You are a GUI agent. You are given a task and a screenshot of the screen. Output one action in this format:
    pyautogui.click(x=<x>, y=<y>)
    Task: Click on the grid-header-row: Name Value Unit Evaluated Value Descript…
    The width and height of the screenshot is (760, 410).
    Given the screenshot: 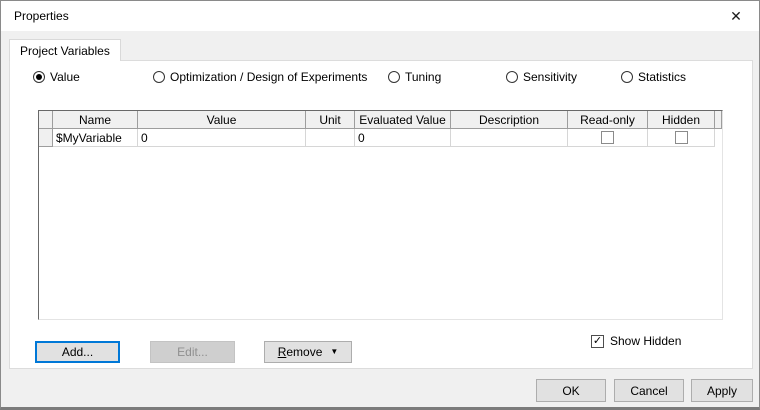 What is the action you would take?
    pyautogui.click(x=380, y=120)
    